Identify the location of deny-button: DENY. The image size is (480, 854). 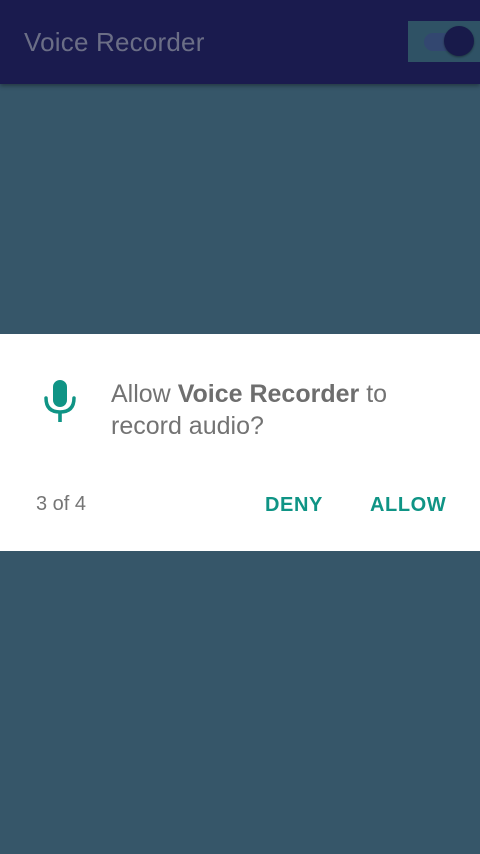
(294, 505).